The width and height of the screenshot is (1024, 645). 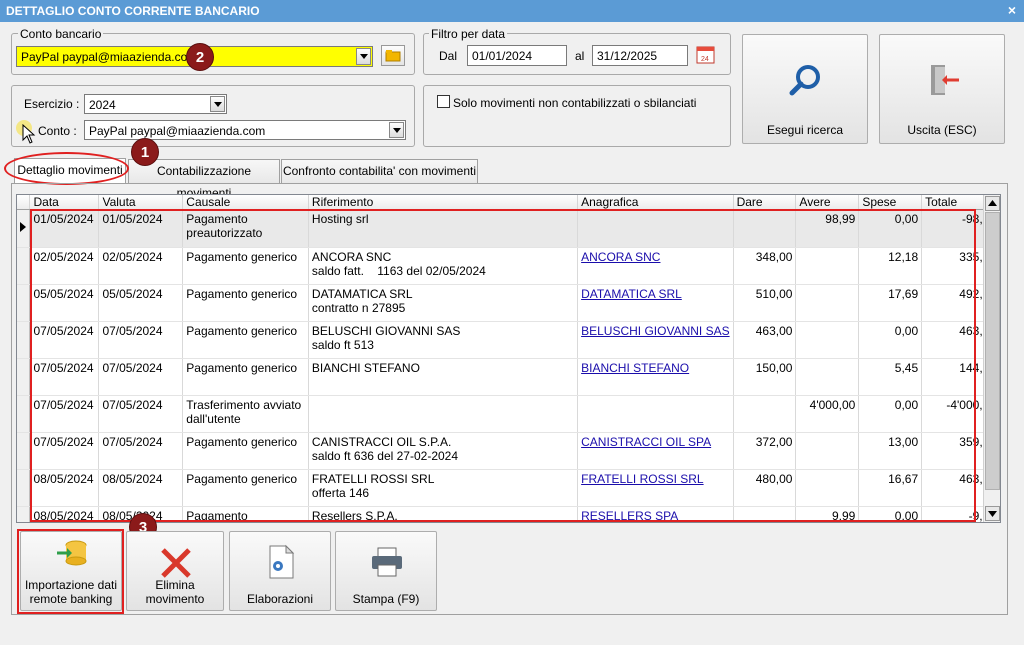 I want to click on printer-icon, so click(x=387, y=562).